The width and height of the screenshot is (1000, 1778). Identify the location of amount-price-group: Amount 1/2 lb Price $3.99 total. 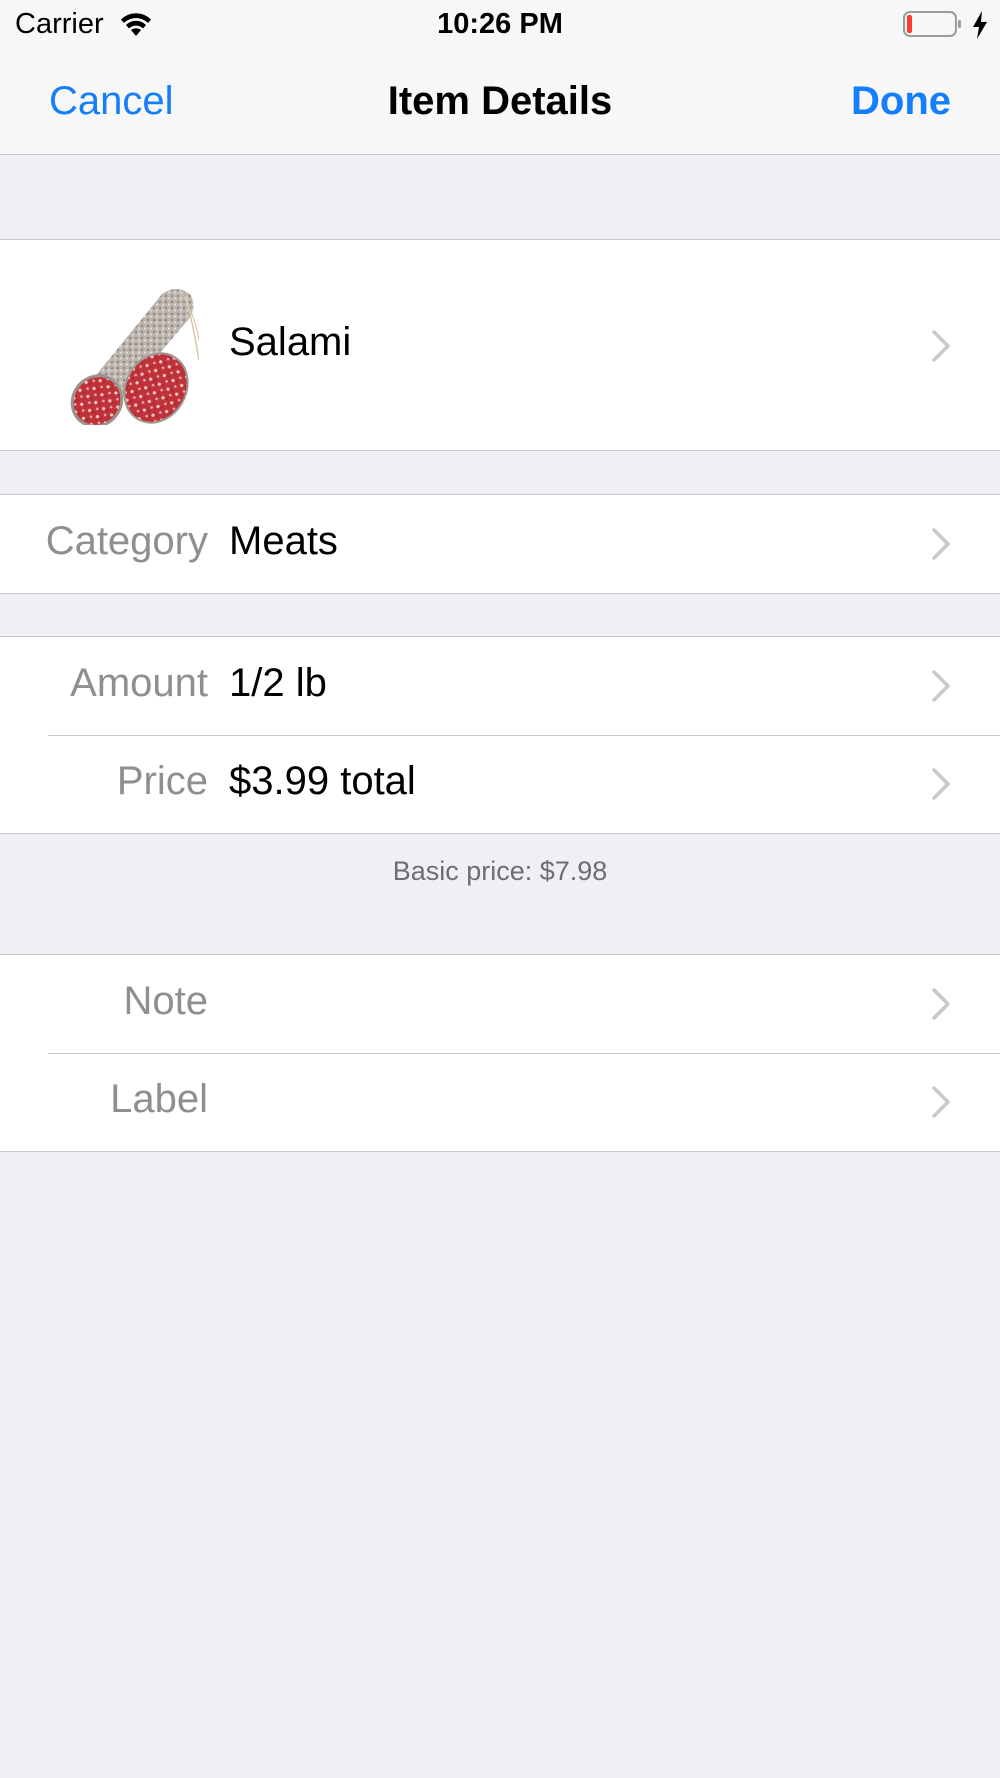
(500, 735).